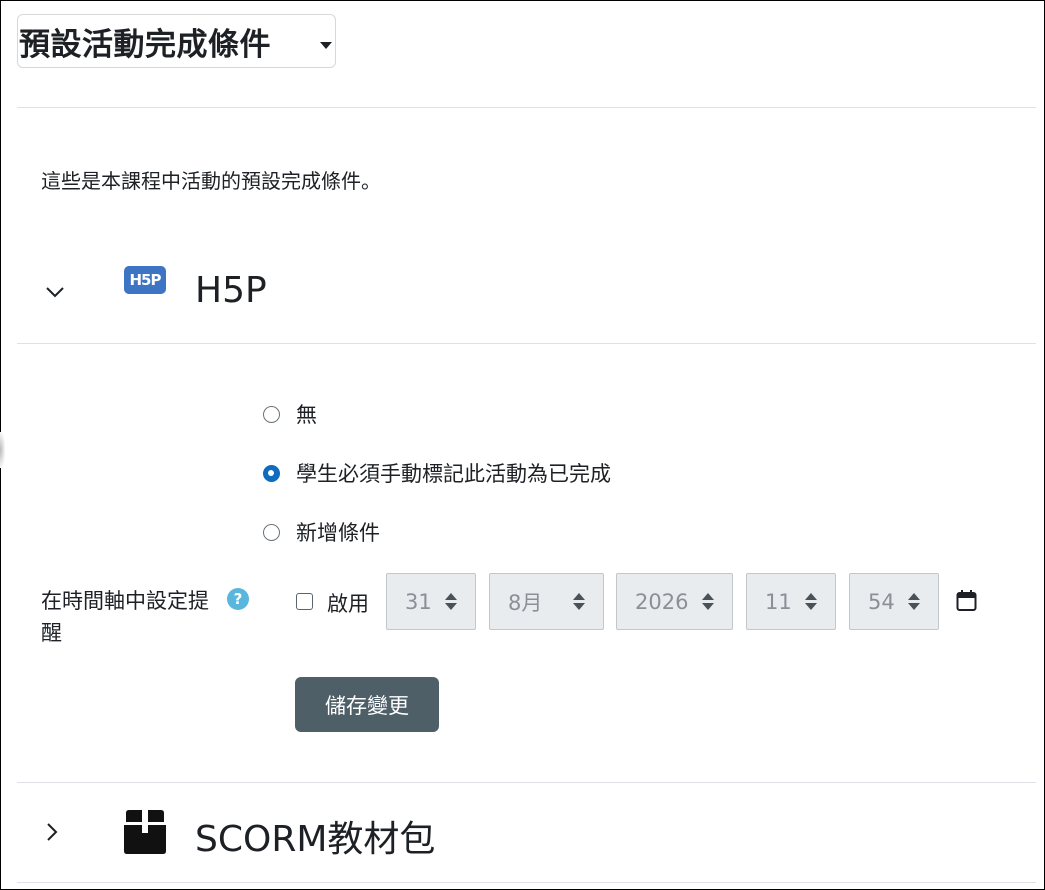  Describe the element at coordinates (315, 839) in the screenshot. I see `section-title-scorm: SCORM教材包` at that location.